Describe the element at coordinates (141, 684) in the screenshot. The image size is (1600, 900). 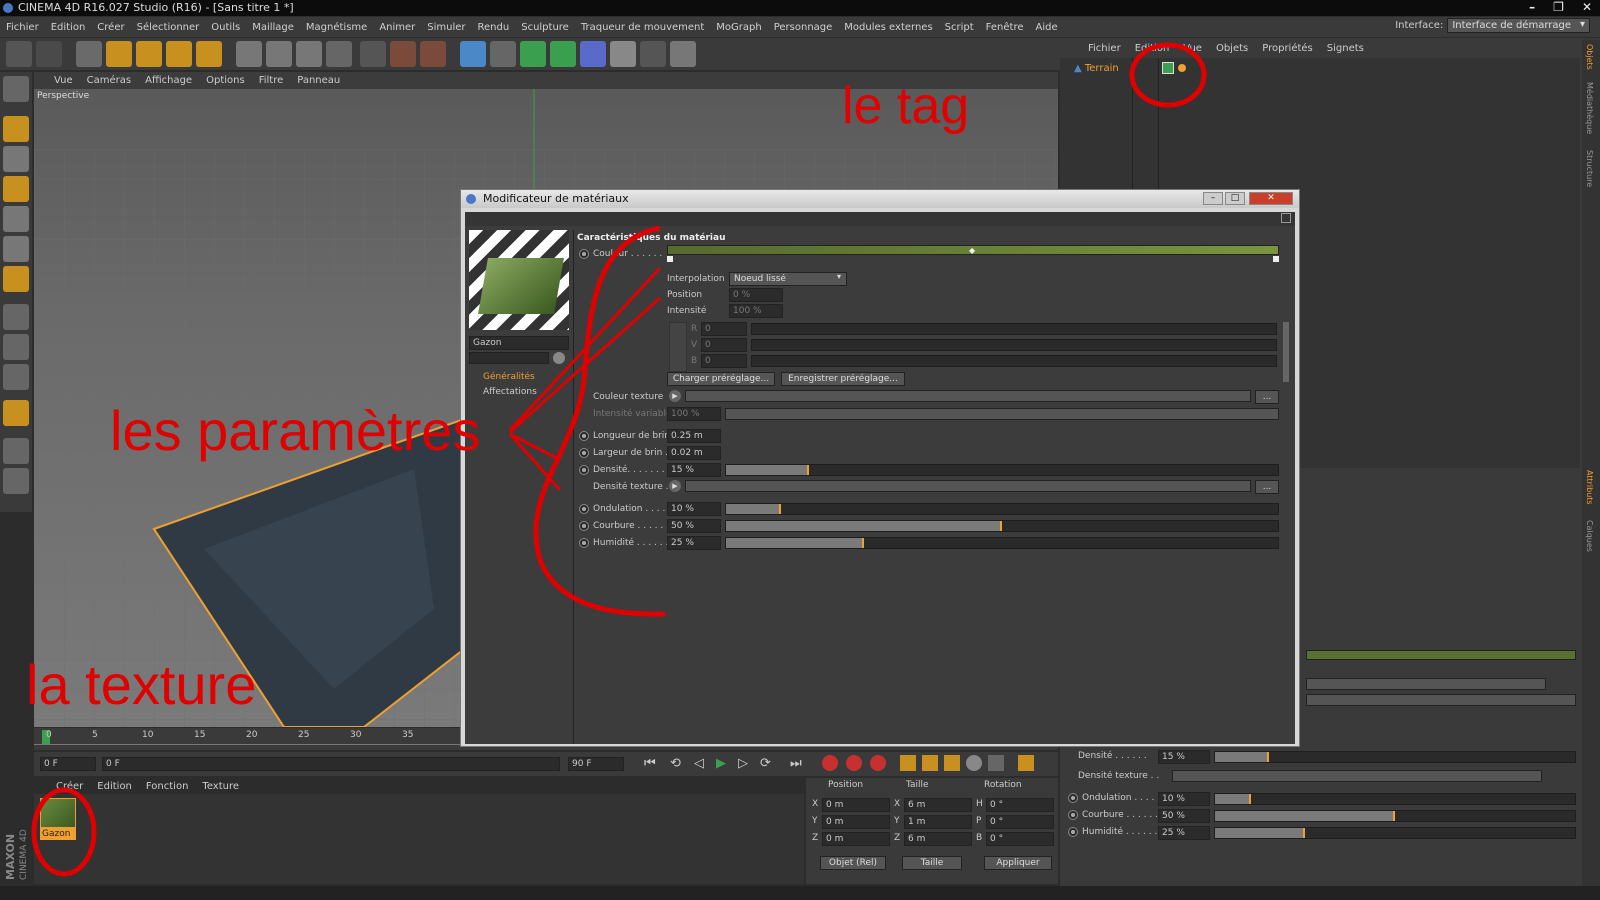
I see `annotation-texture-text: la texture` at that location.